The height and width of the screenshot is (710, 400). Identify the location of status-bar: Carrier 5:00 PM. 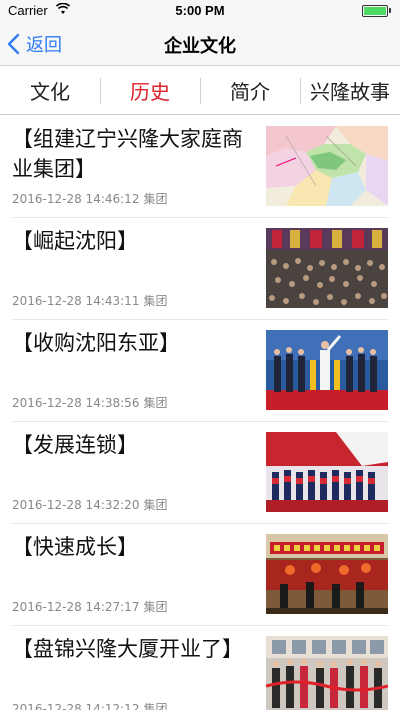
(200, 11).